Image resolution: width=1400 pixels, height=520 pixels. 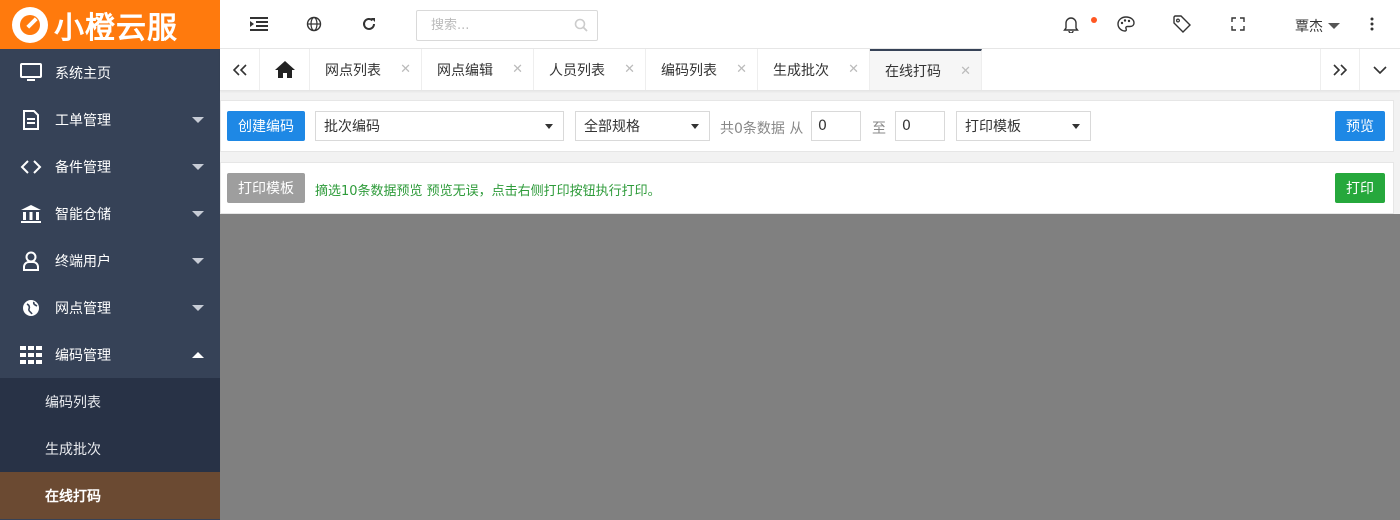 I want to click on document-icon, so click(x=31, y=120).